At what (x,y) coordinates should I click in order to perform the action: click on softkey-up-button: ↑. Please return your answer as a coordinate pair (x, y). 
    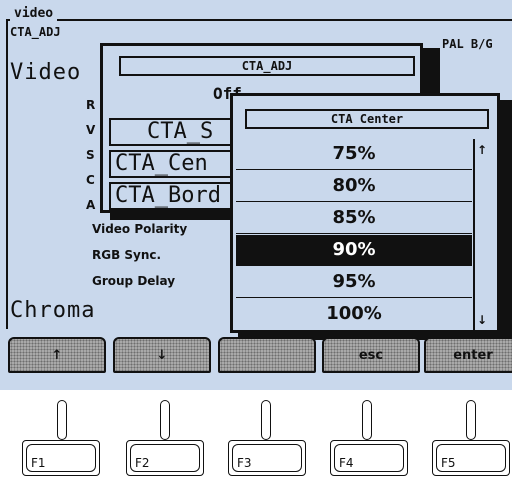
    Looking at the image, I should click on (57, 355).